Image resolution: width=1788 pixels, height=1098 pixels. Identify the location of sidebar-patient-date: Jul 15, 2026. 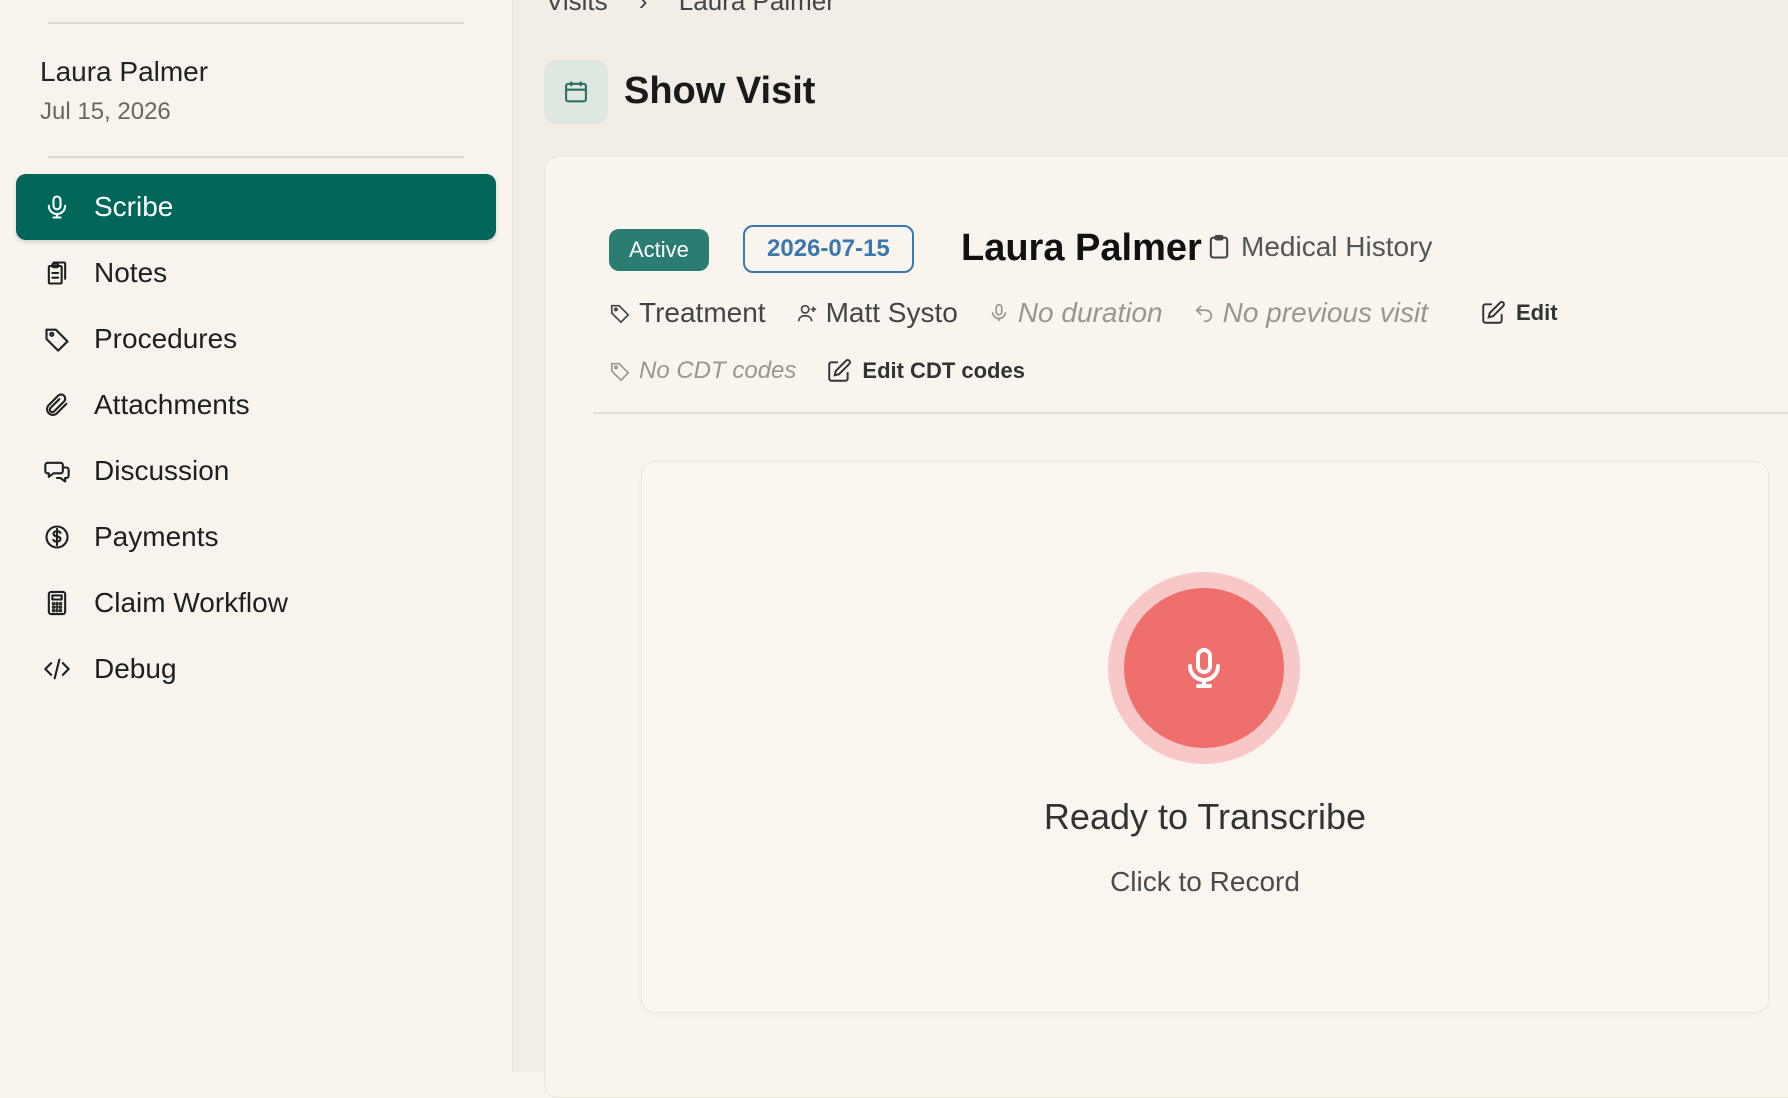
(105, 111).